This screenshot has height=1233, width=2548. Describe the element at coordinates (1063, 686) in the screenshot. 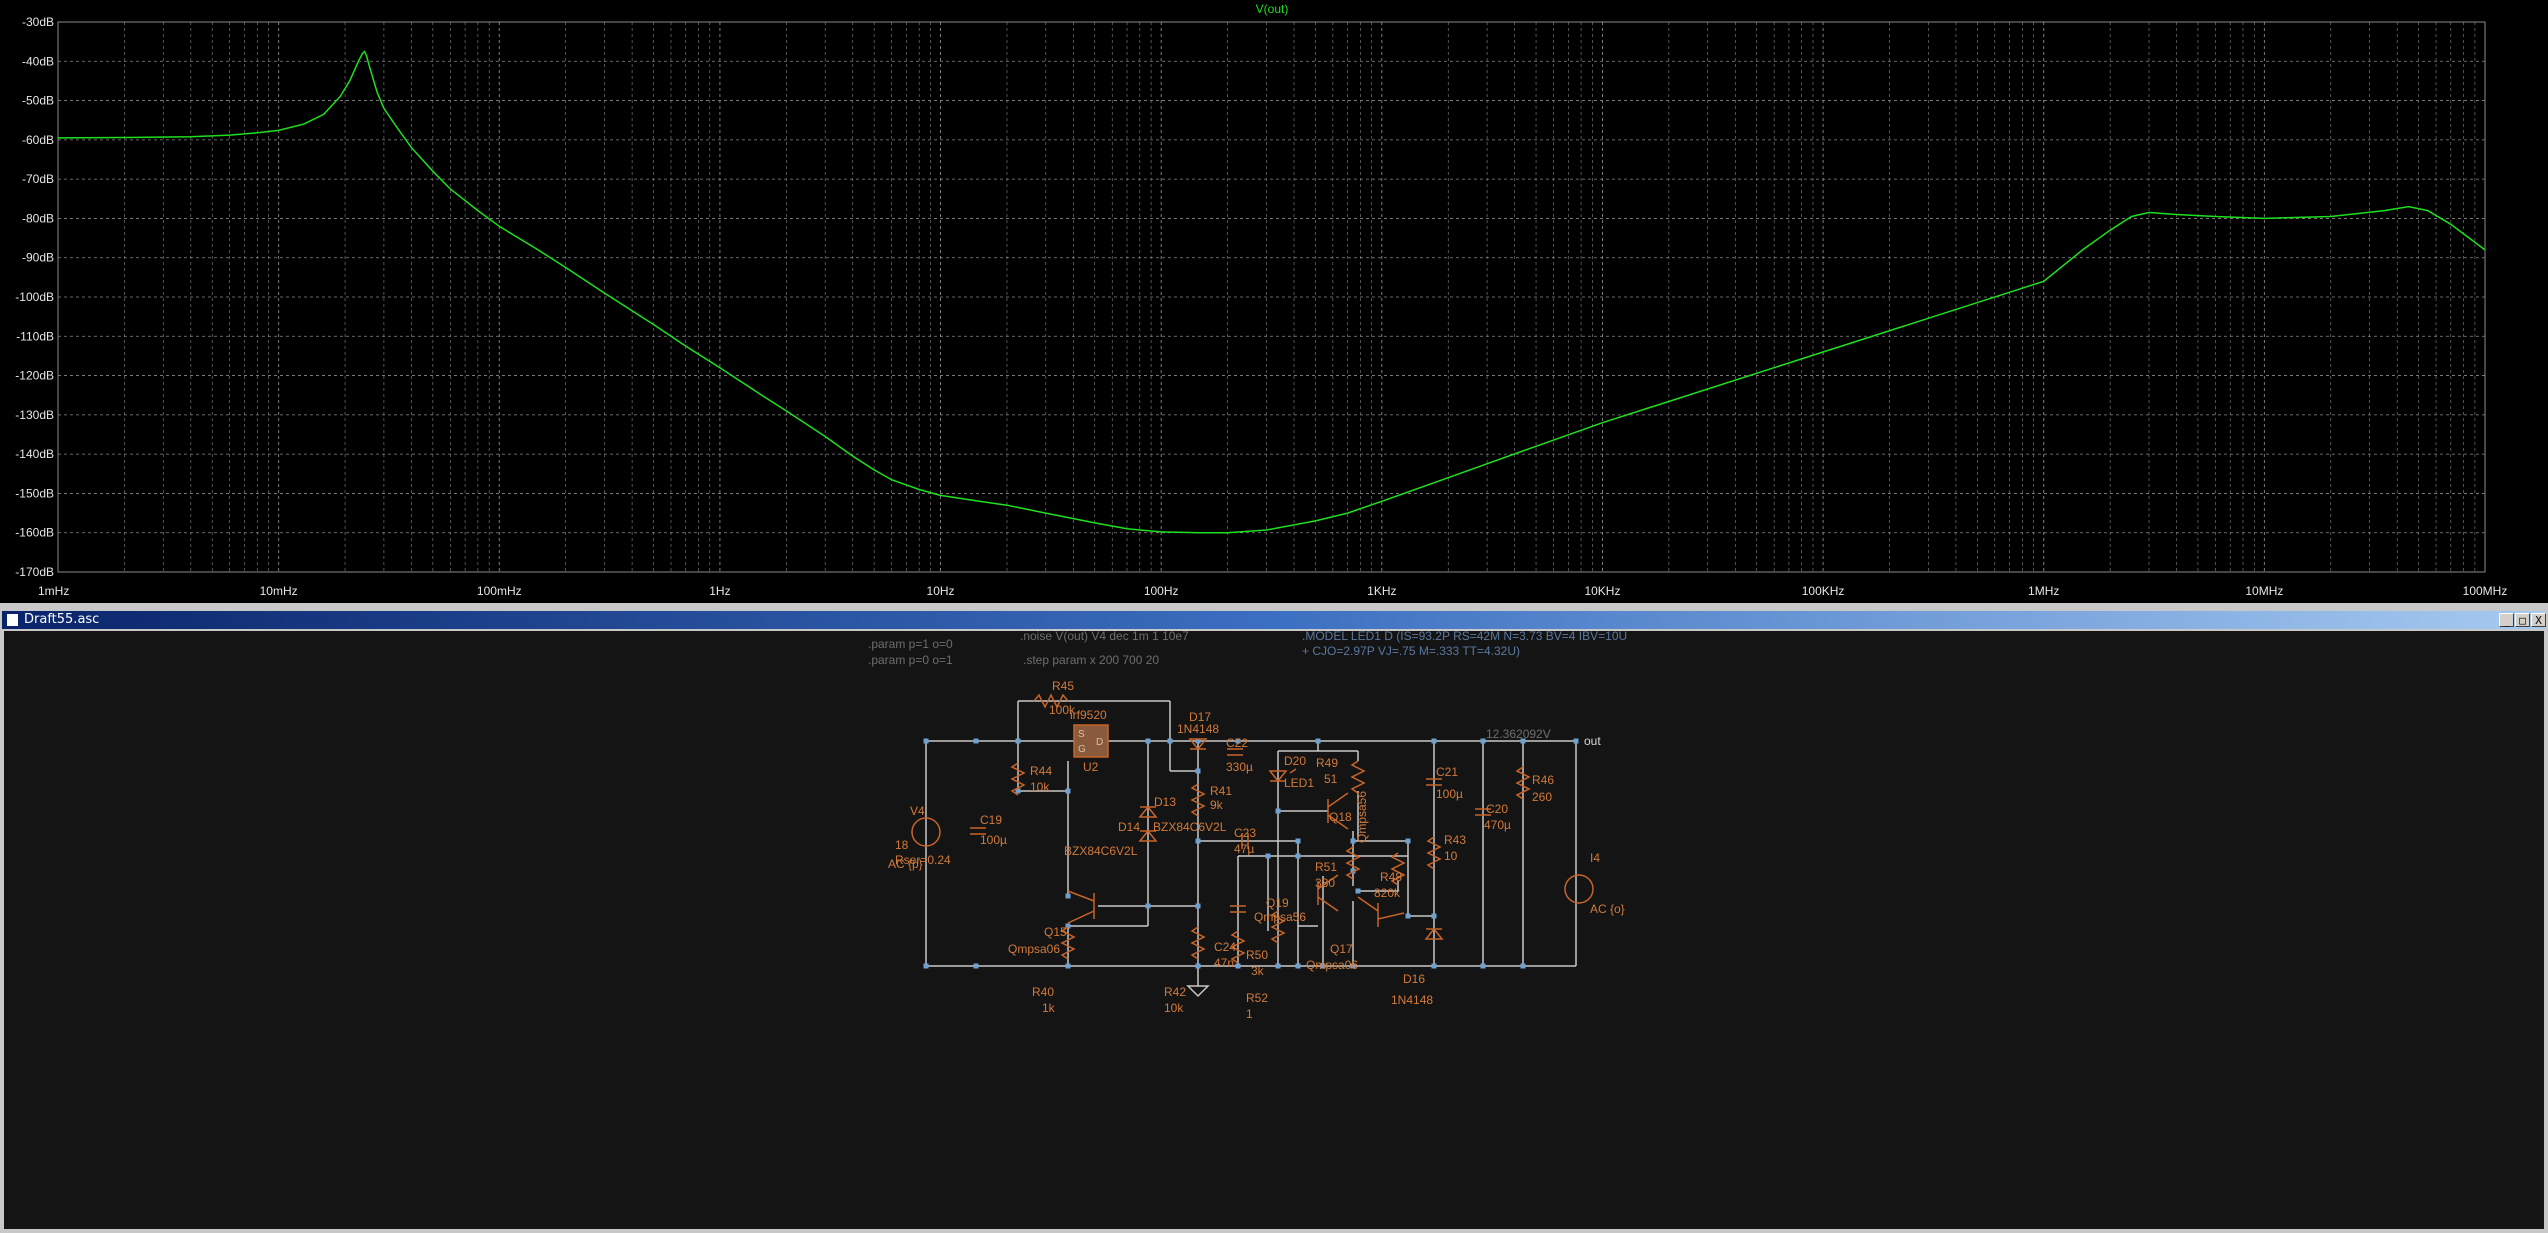

I see `label-r45-ref: R45` at that location.